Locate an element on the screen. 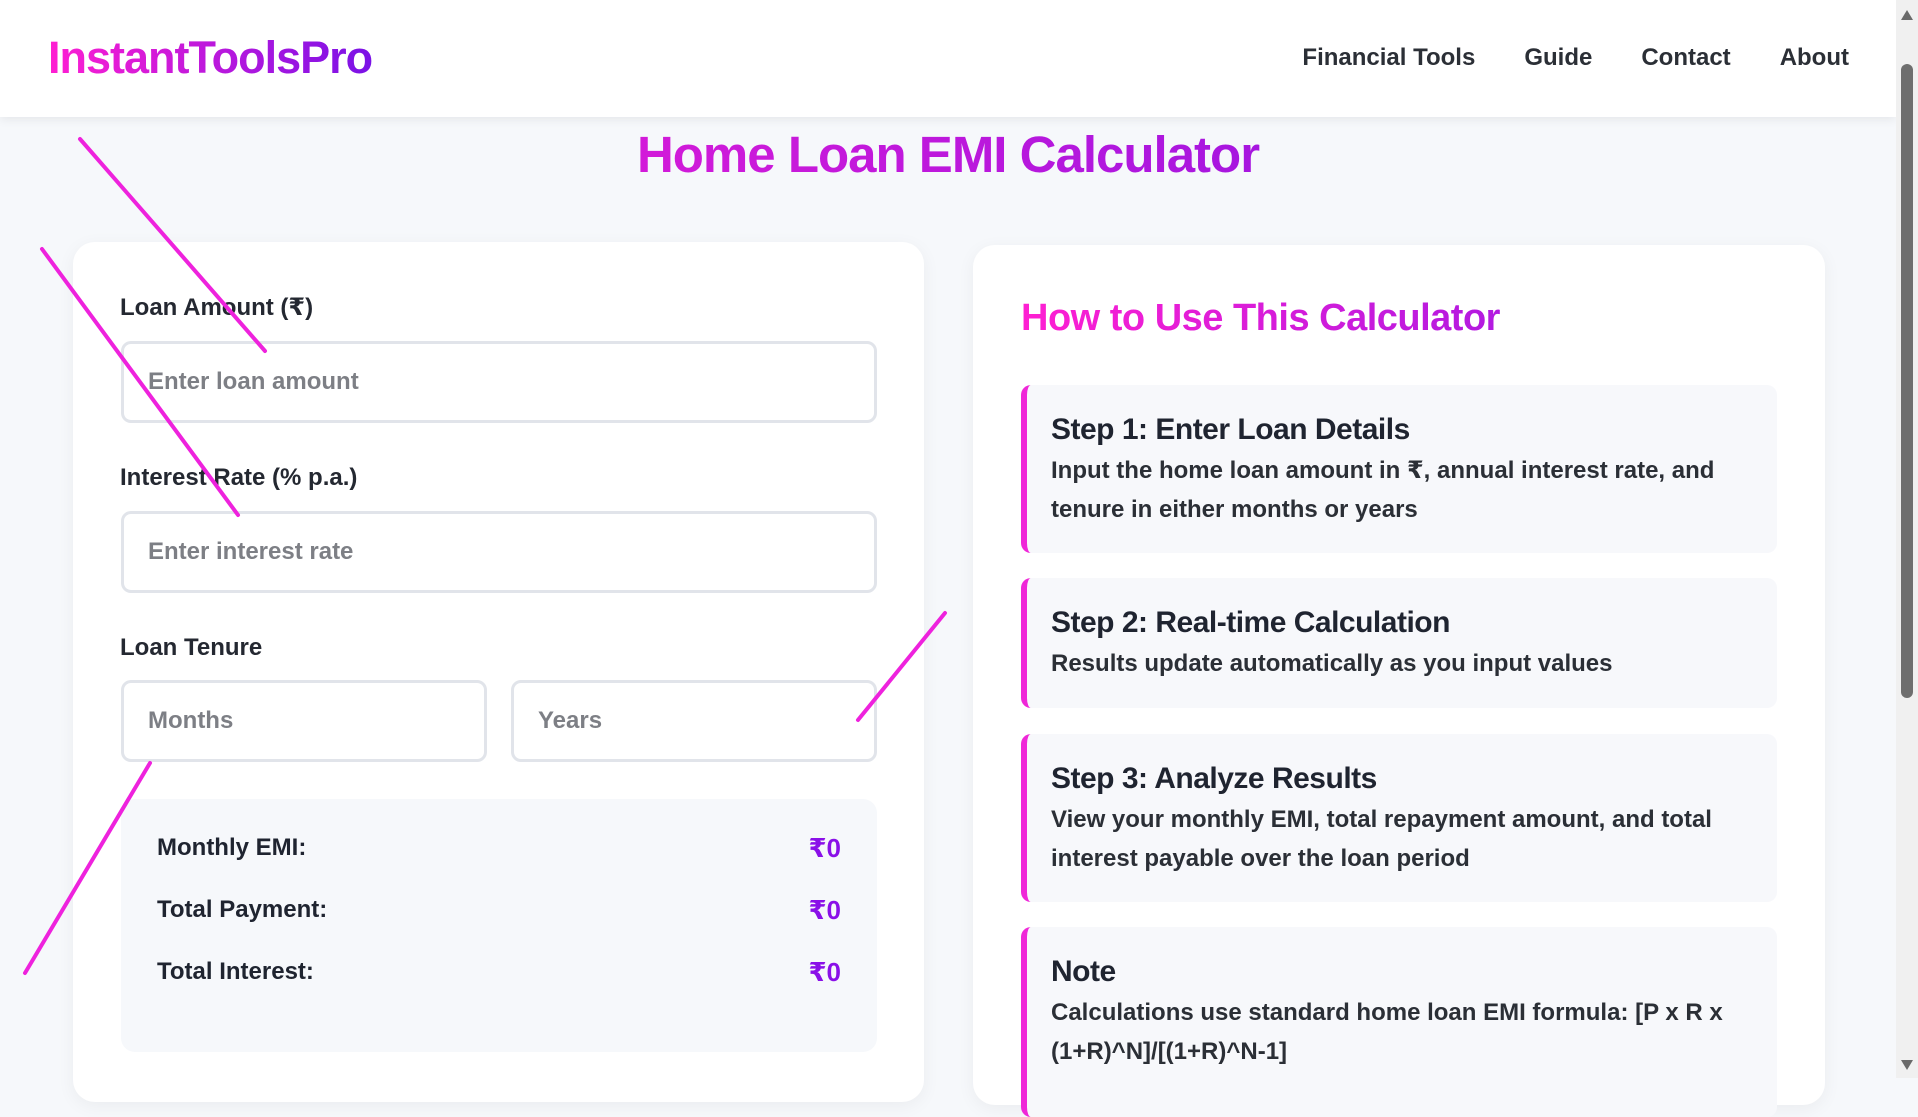 The image size is (1918, 1117). nav-link-contact: Contact is located at coordinates (1685, 58).